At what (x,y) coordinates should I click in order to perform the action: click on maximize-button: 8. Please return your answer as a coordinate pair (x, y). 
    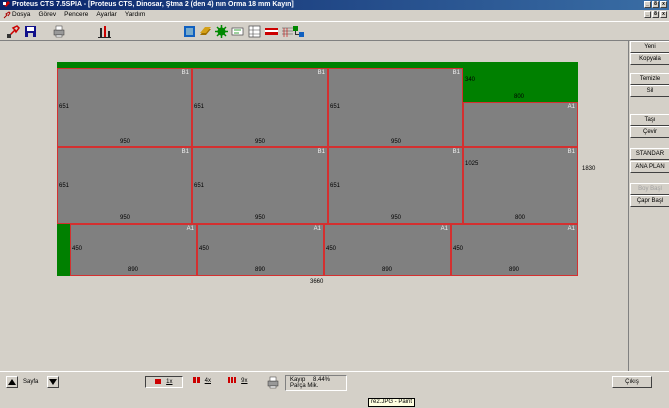
    Looking at the image, I should click on (655, 4).